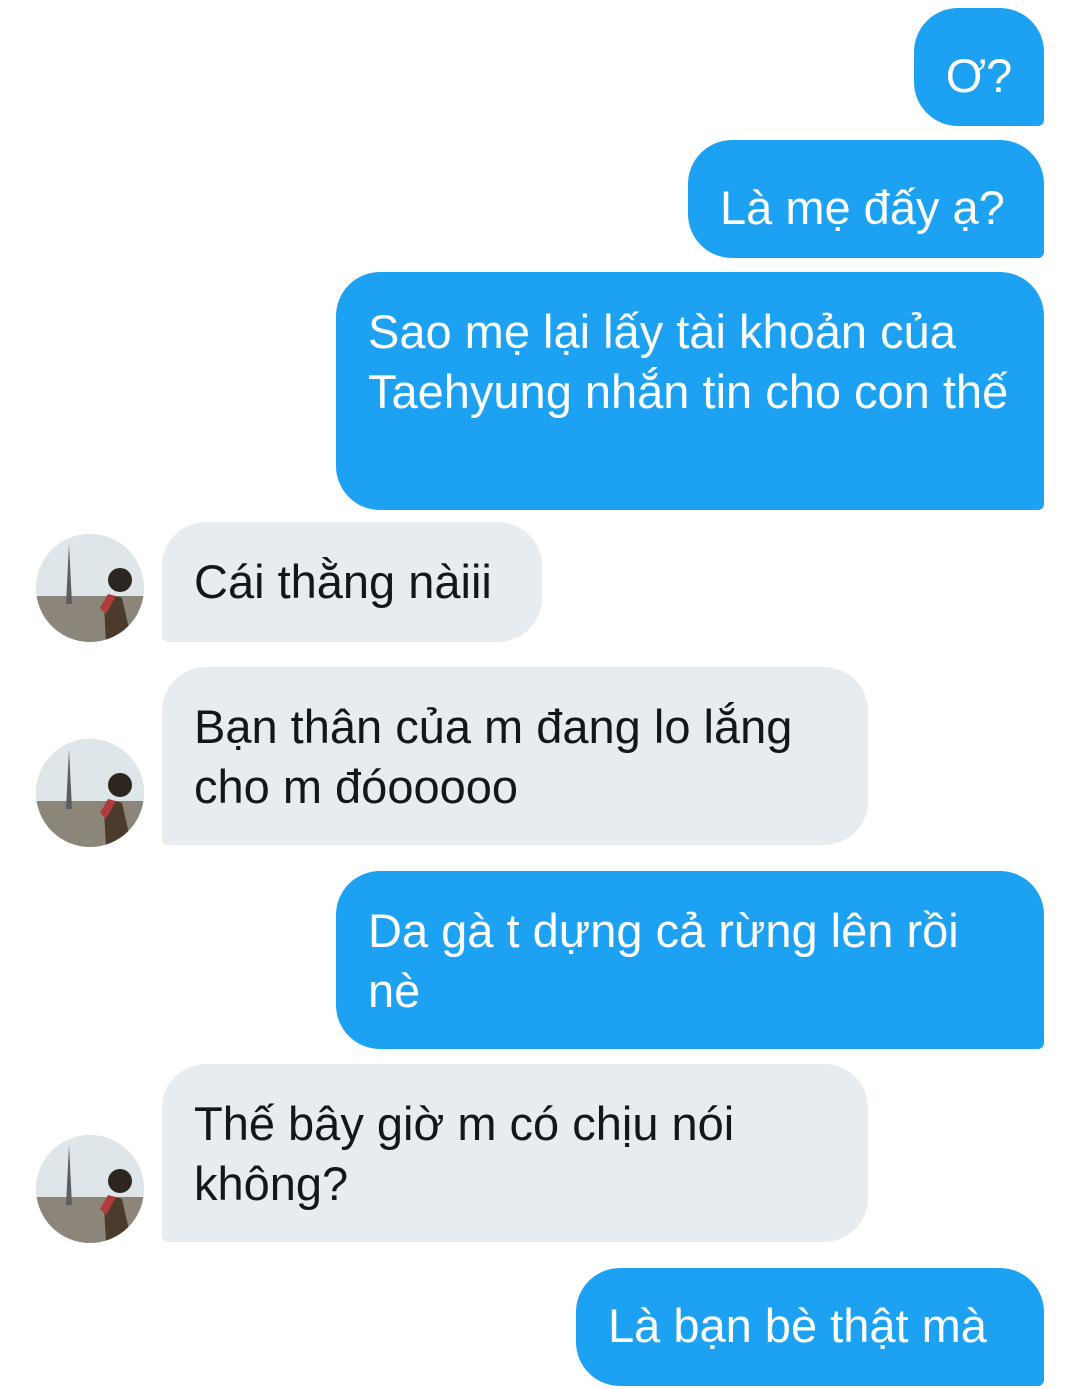 Image resolution: width=1080 pixels, height=1389 pixels. Describe the element at coordinates (797, 1325) in the screenshot. I see `message-text: Là bạn bè thật mà` at that location.